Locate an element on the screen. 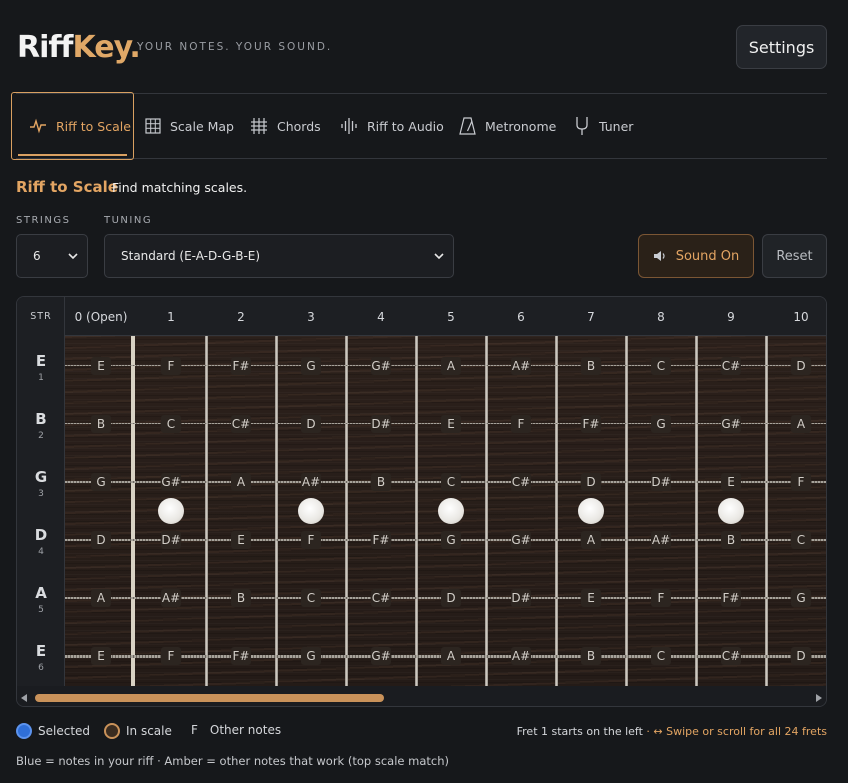 This screenshot has width=848, height=783. scroll-right-arrow-icon is located at coordinates (819, 698).